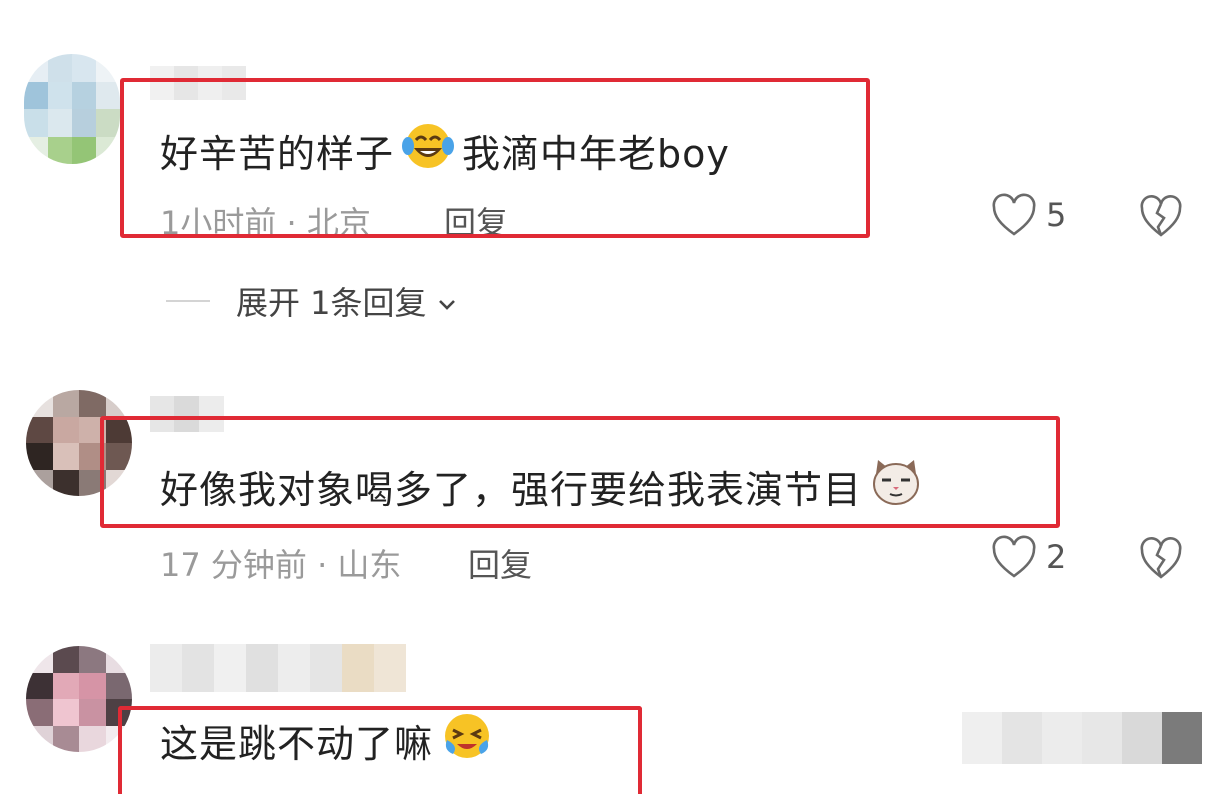  Describe the element at coordinates (331, 303) in the screenshot. I see `expand-replies-label: 展开 1条回复` at that location.